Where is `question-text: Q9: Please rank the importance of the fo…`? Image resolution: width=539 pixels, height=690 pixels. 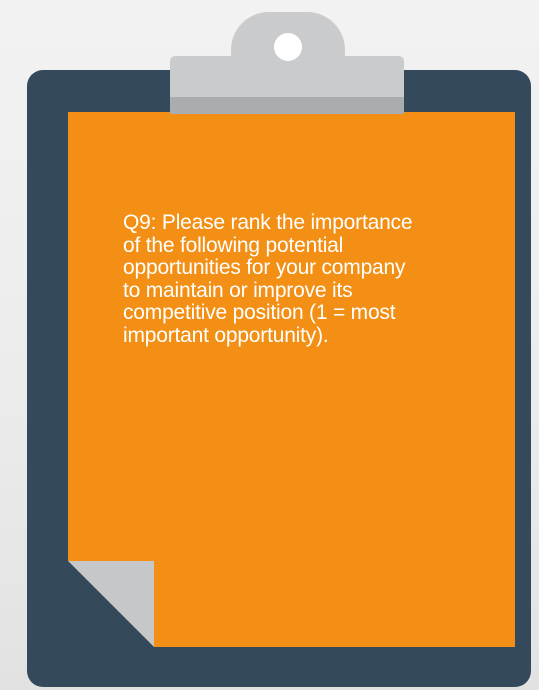
question-text: Q9: Please rank the importance of the fo… is located at coordinates (268, 279).